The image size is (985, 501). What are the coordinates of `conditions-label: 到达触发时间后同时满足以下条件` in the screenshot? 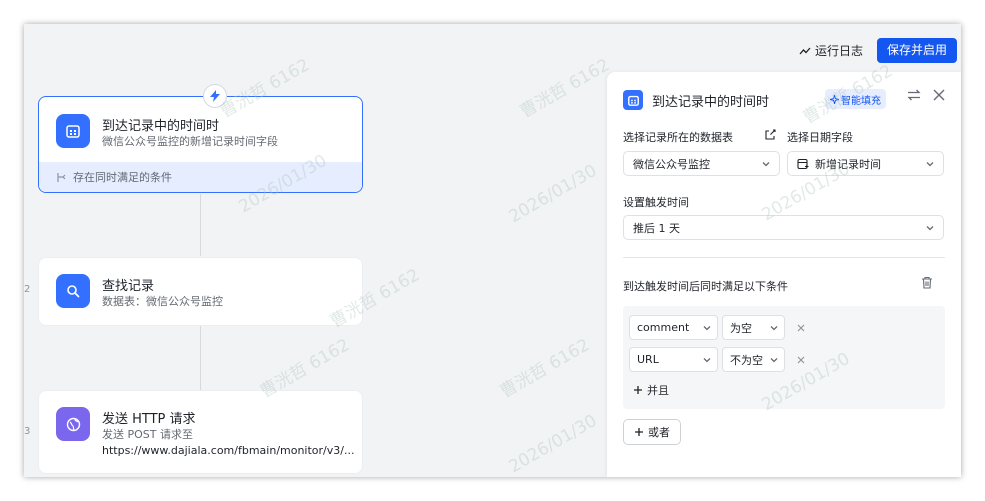 It's located at (705, 286).